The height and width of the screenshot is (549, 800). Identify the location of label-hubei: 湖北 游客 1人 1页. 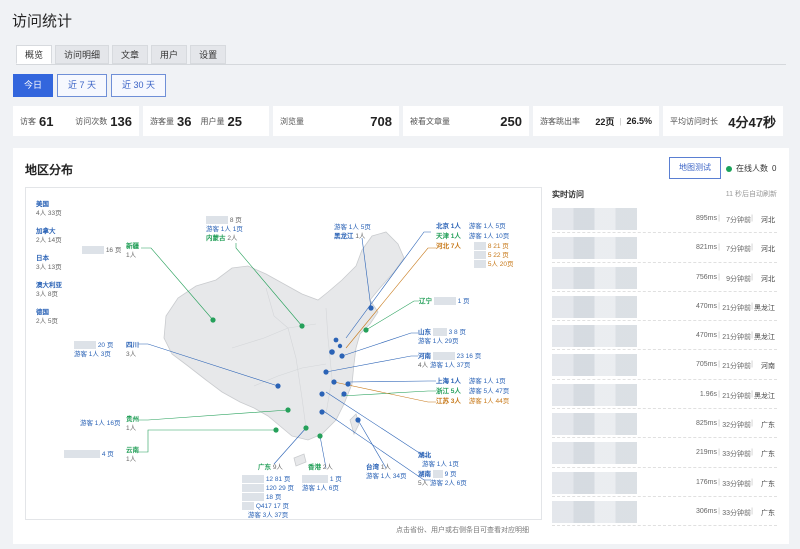
(438, 460).